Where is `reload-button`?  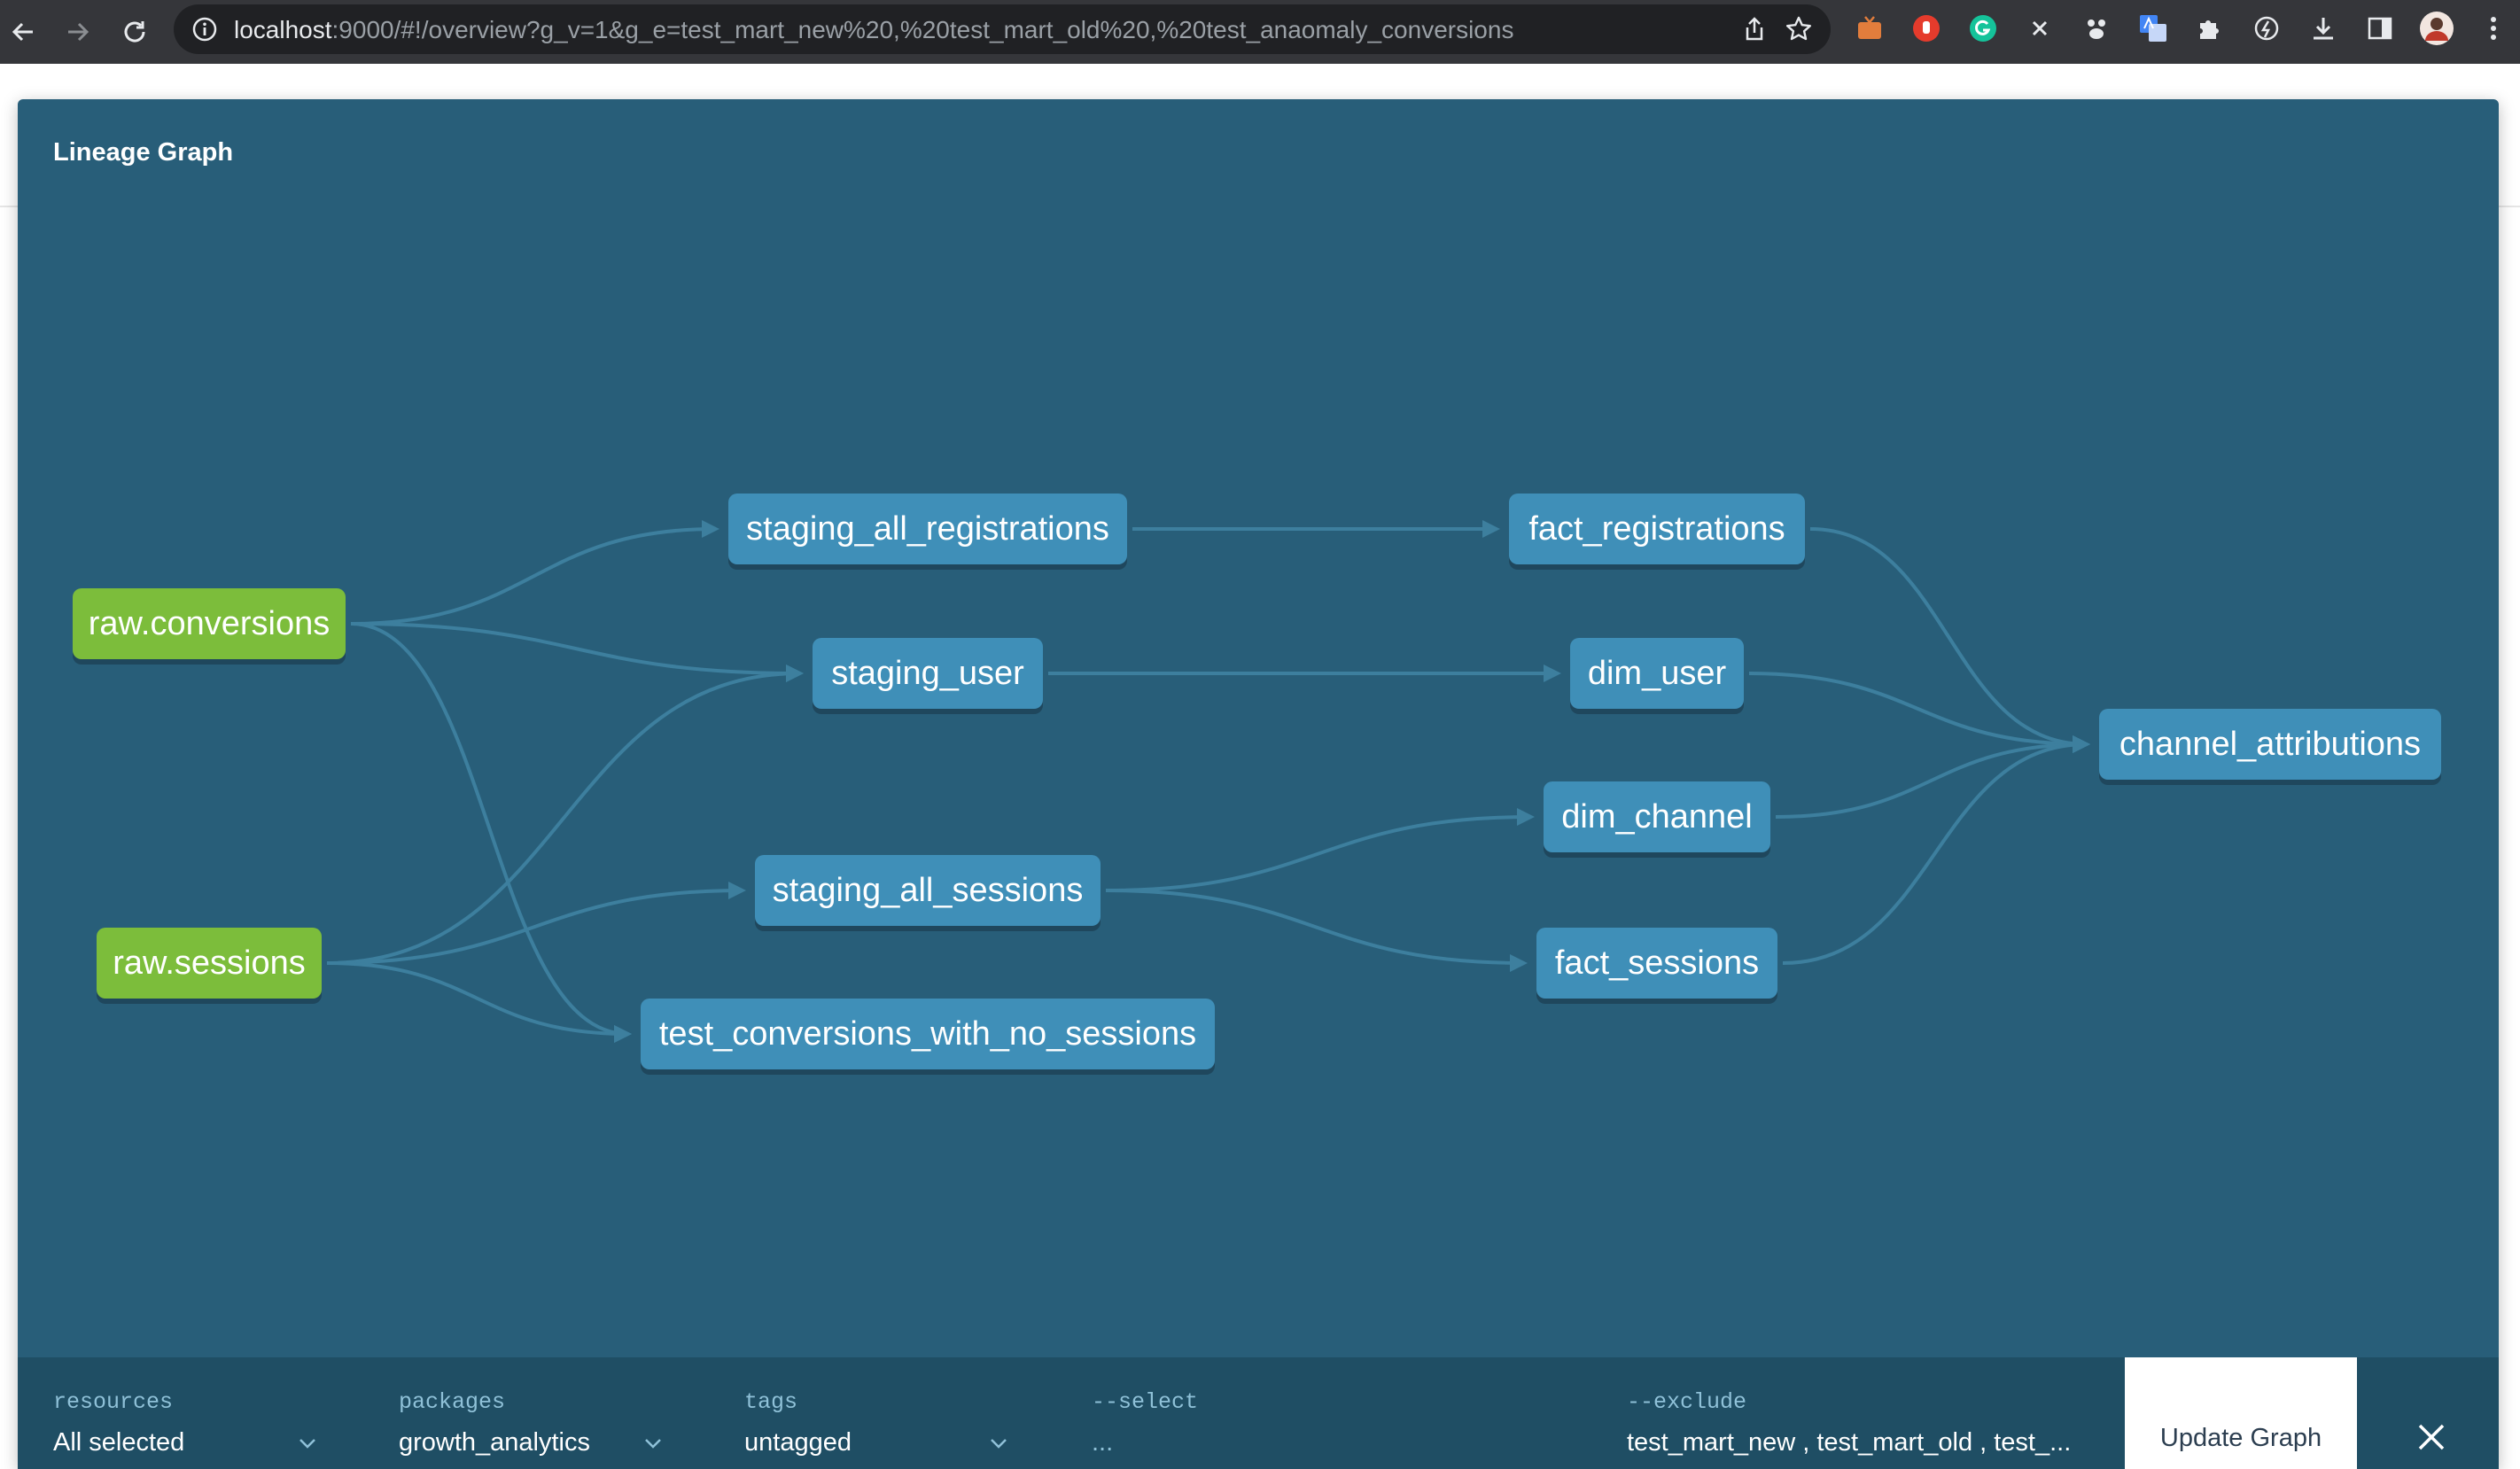
reload-button is located at coordinates (135, 32).